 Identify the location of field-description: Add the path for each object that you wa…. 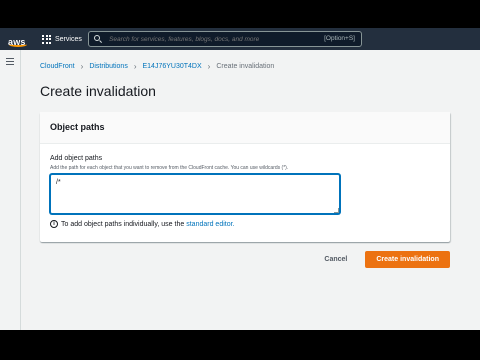
(169, 168).